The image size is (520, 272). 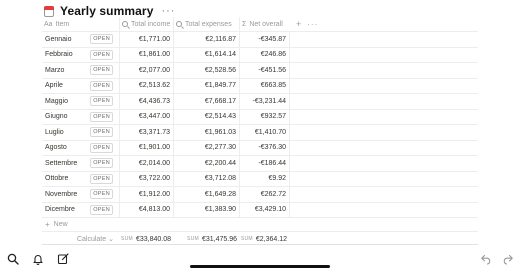 What do you see at coordinates (265, 132) in the screenshot?
I see `net-cell: €1,410.70` at bounding box center [265, 132].